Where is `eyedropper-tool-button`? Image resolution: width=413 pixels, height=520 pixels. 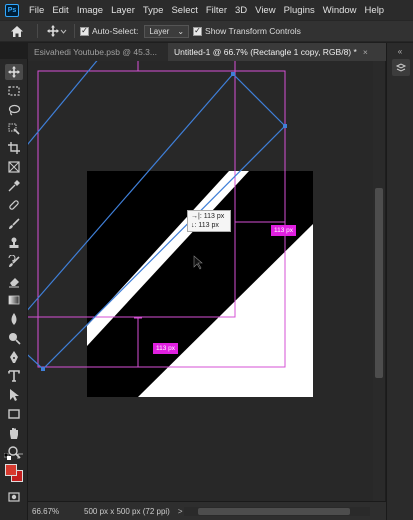 eyedropper-tool-button is located at coordinates (14, 186).